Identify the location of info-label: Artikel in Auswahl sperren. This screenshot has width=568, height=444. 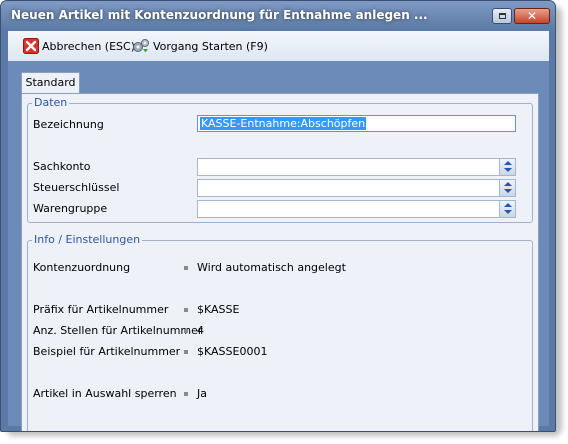
(105, 393).